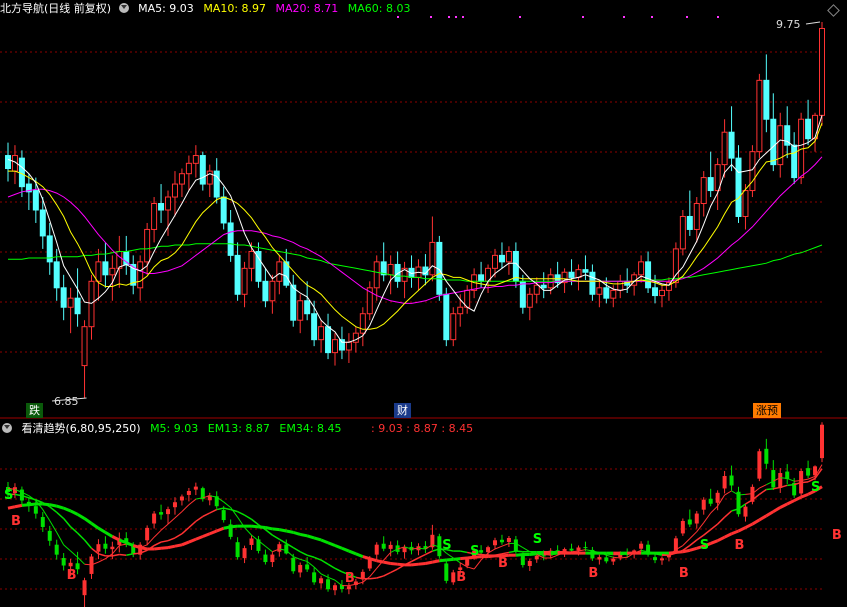  Describe the element at coordinates (8, 495) in the screenshot. I see `sell-signal-0: S` at that location.